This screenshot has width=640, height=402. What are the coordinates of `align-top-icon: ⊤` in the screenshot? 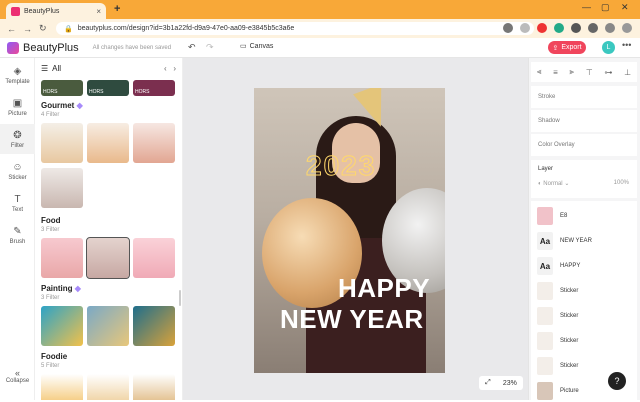 It's located at (589, 72).